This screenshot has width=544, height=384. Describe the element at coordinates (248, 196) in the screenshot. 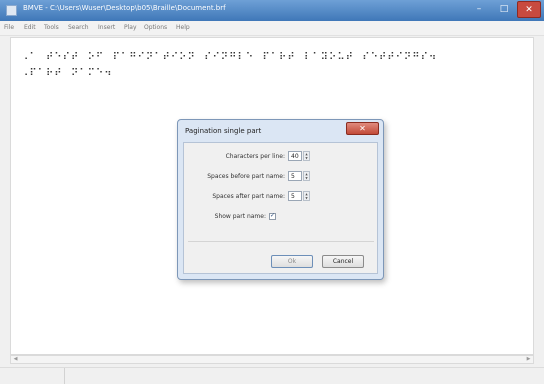

I see `spaces-after-label: Spaces after part name:` at that location.